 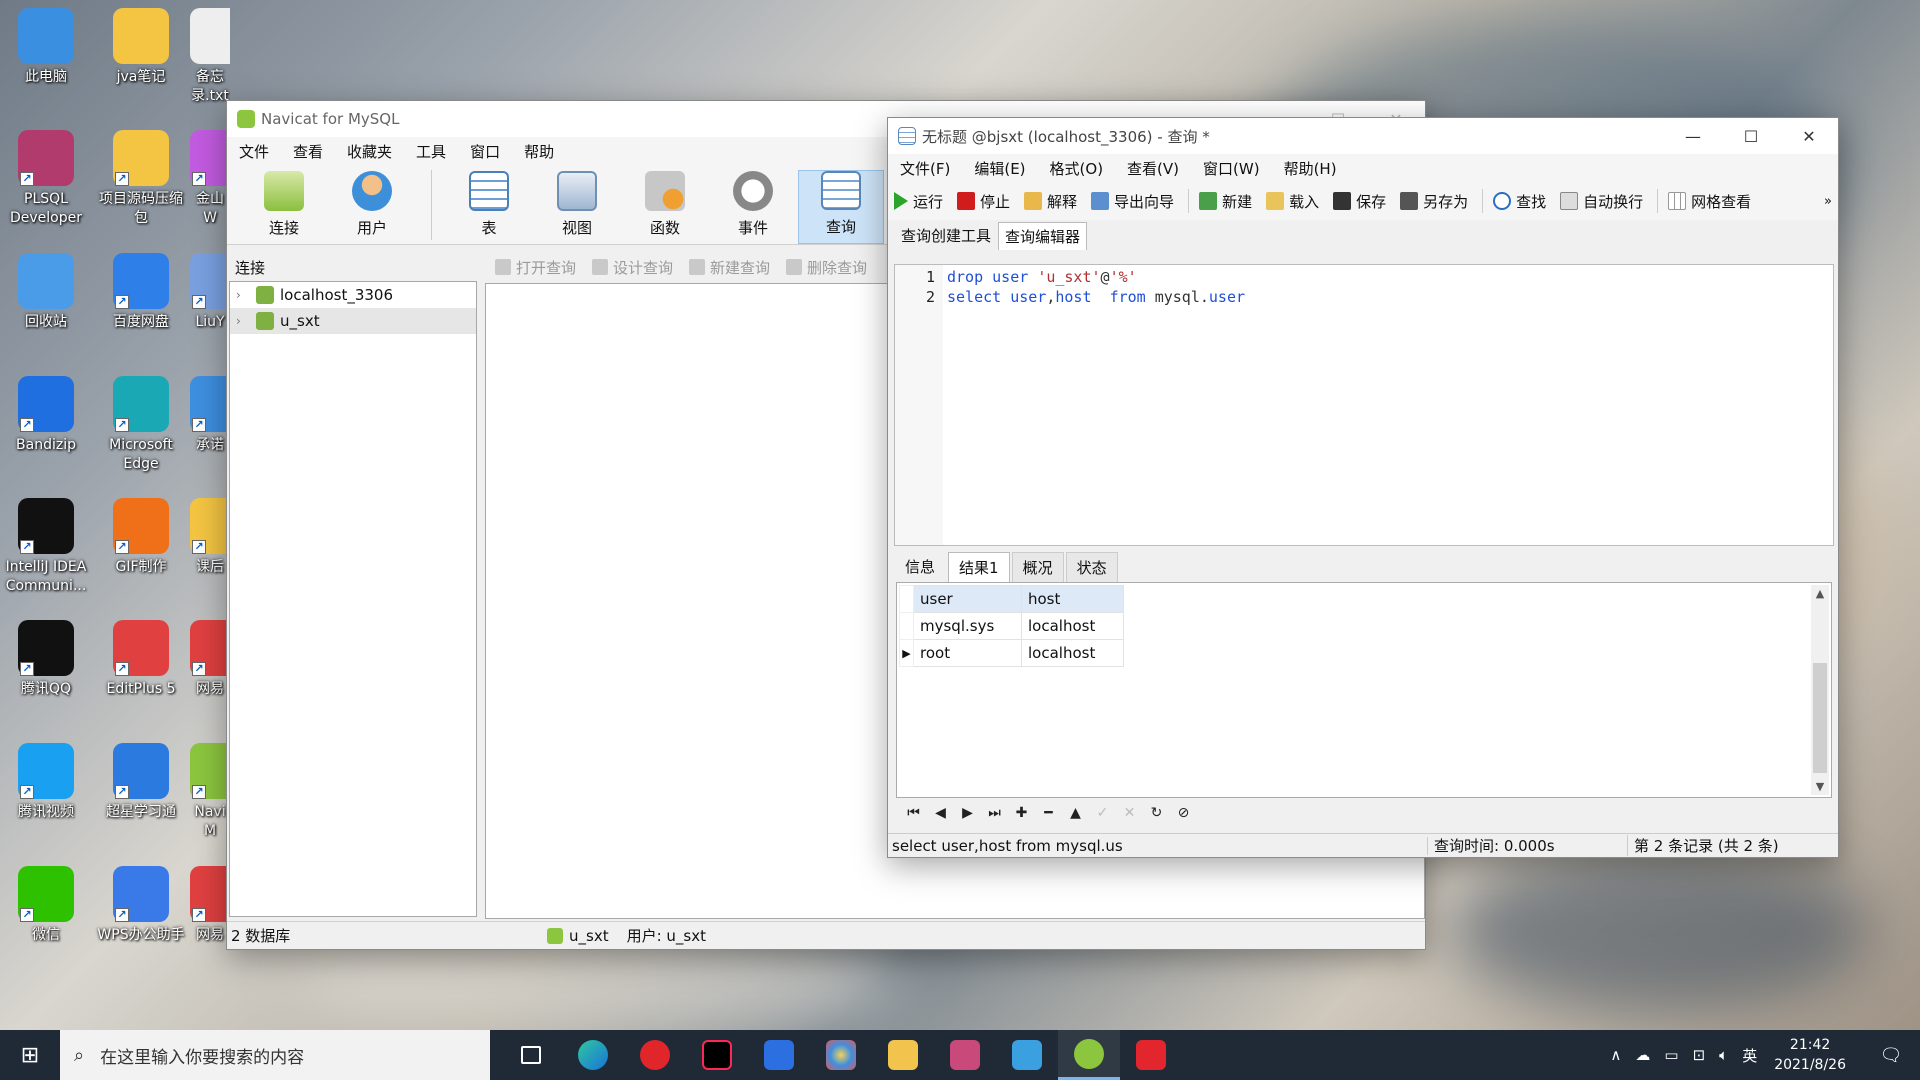 What do you see at coordinates (632, 267) in the screenshot?
I see `design-query-button: 设计查询` at bounding box center [632, 267].